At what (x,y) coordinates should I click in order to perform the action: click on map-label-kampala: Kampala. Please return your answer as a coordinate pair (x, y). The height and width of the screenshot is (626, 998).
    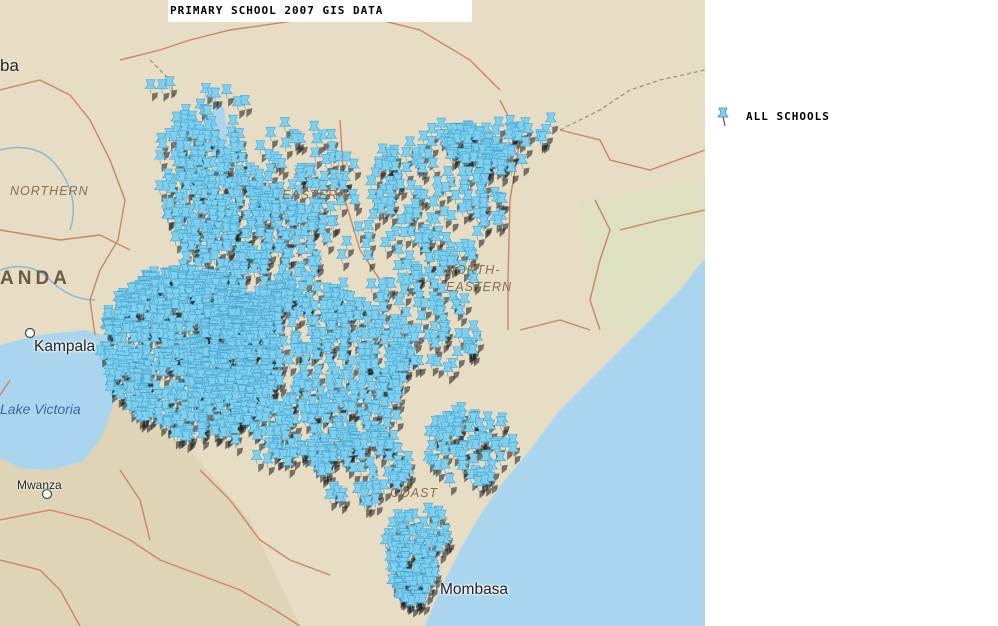
    Looking at the image, I should click on (65, 346).